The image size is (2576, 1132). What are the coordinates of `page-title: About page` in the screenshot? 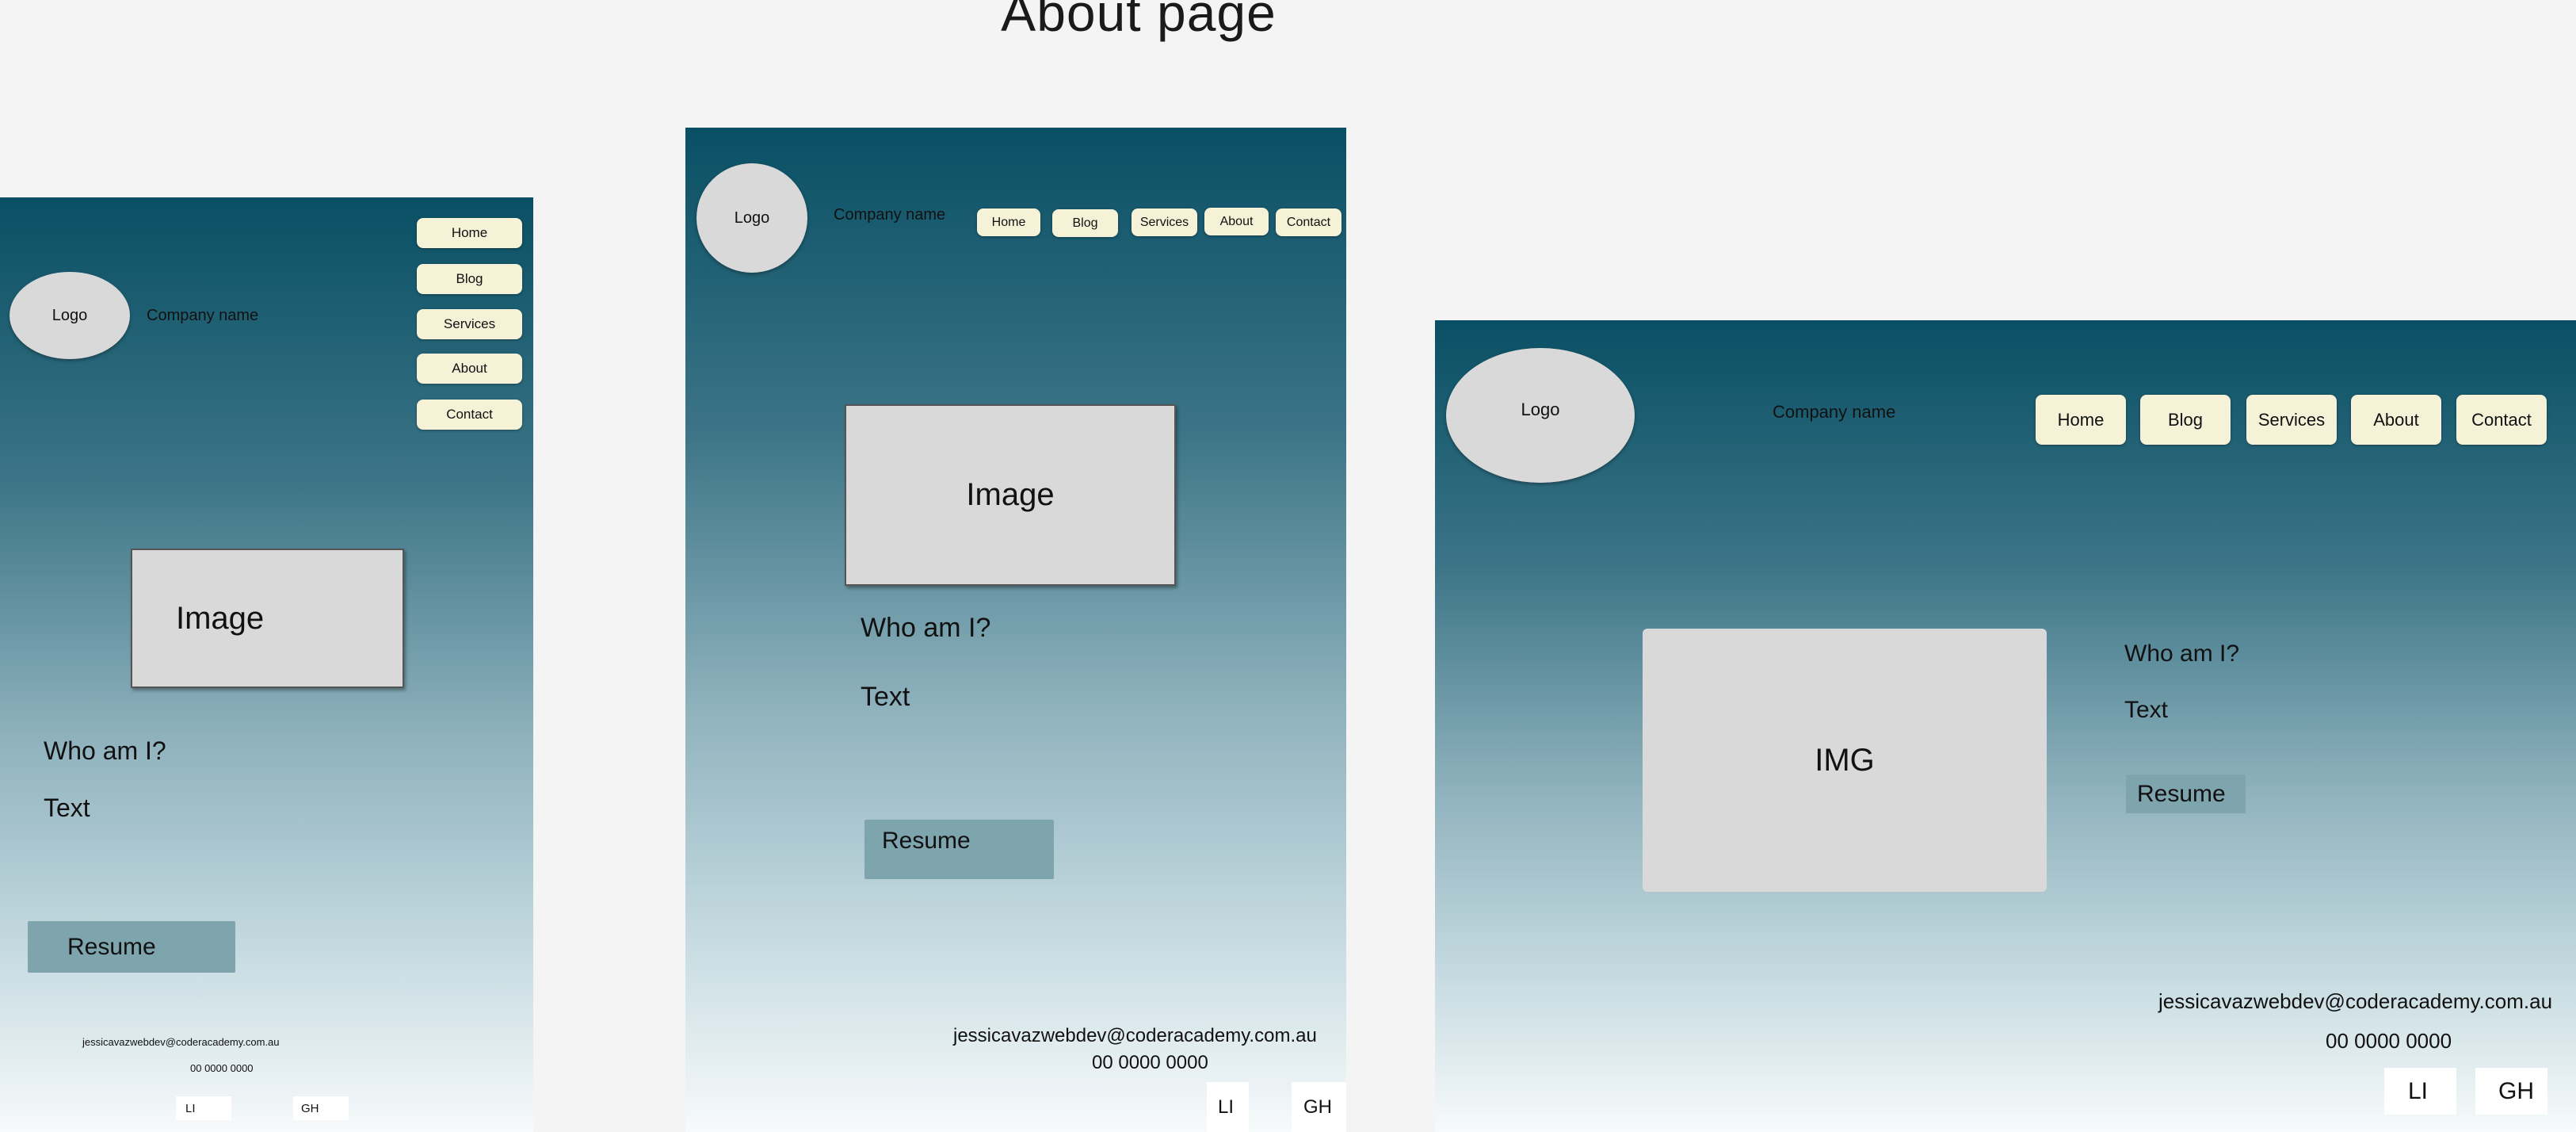 It's located at (1139, 21).